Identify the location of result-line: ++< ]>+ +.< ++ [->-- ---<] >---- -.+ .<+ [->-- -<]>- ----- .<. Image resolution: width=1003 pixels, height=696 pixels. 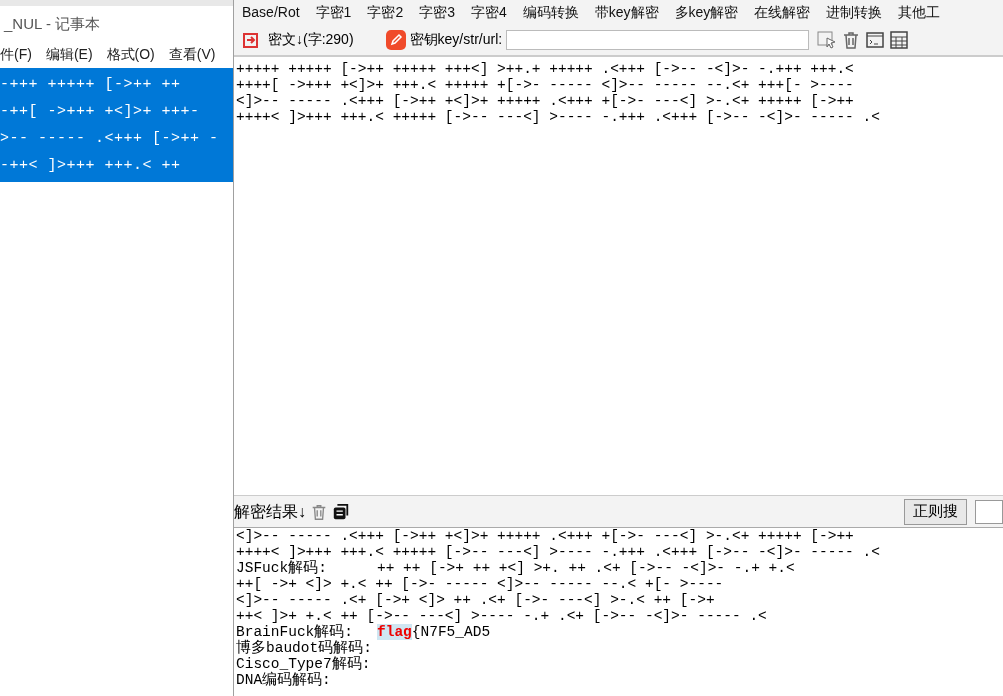
(502, 616).